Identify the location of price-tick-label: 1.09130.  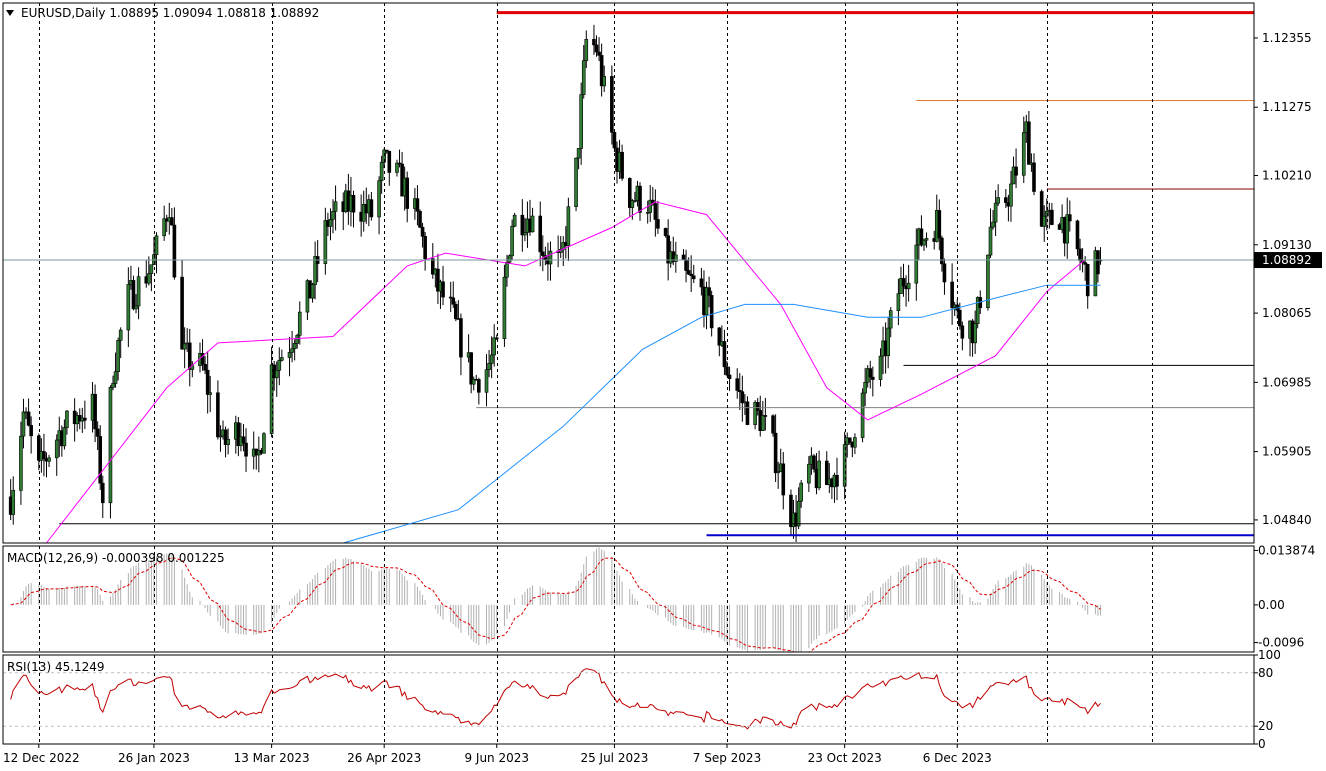
(1287, 245).